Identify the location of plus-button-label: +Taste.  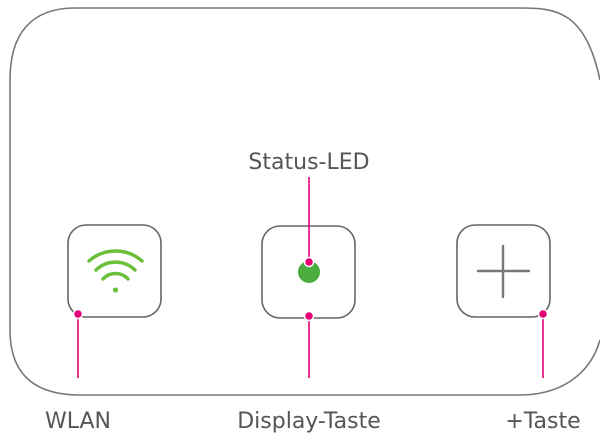
(542, 421).